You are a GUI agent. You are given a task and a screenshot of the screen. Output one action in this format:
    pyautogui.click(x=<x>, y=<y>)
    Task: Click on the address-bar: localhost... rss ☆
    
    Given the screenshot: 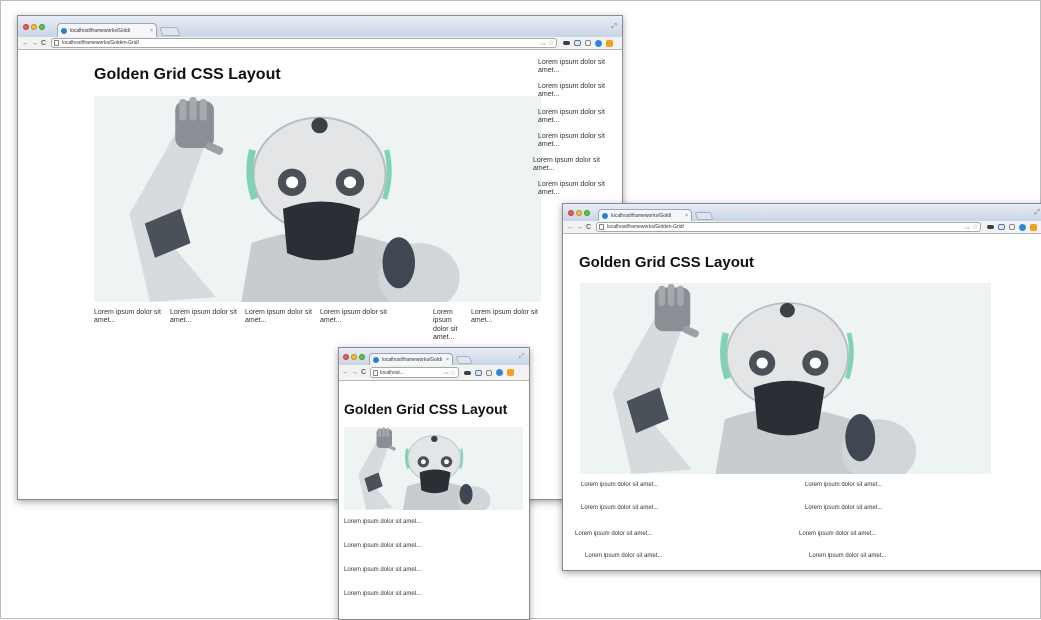 What is the action you would take?
    pyautogui.click(x=414, y=372)
    